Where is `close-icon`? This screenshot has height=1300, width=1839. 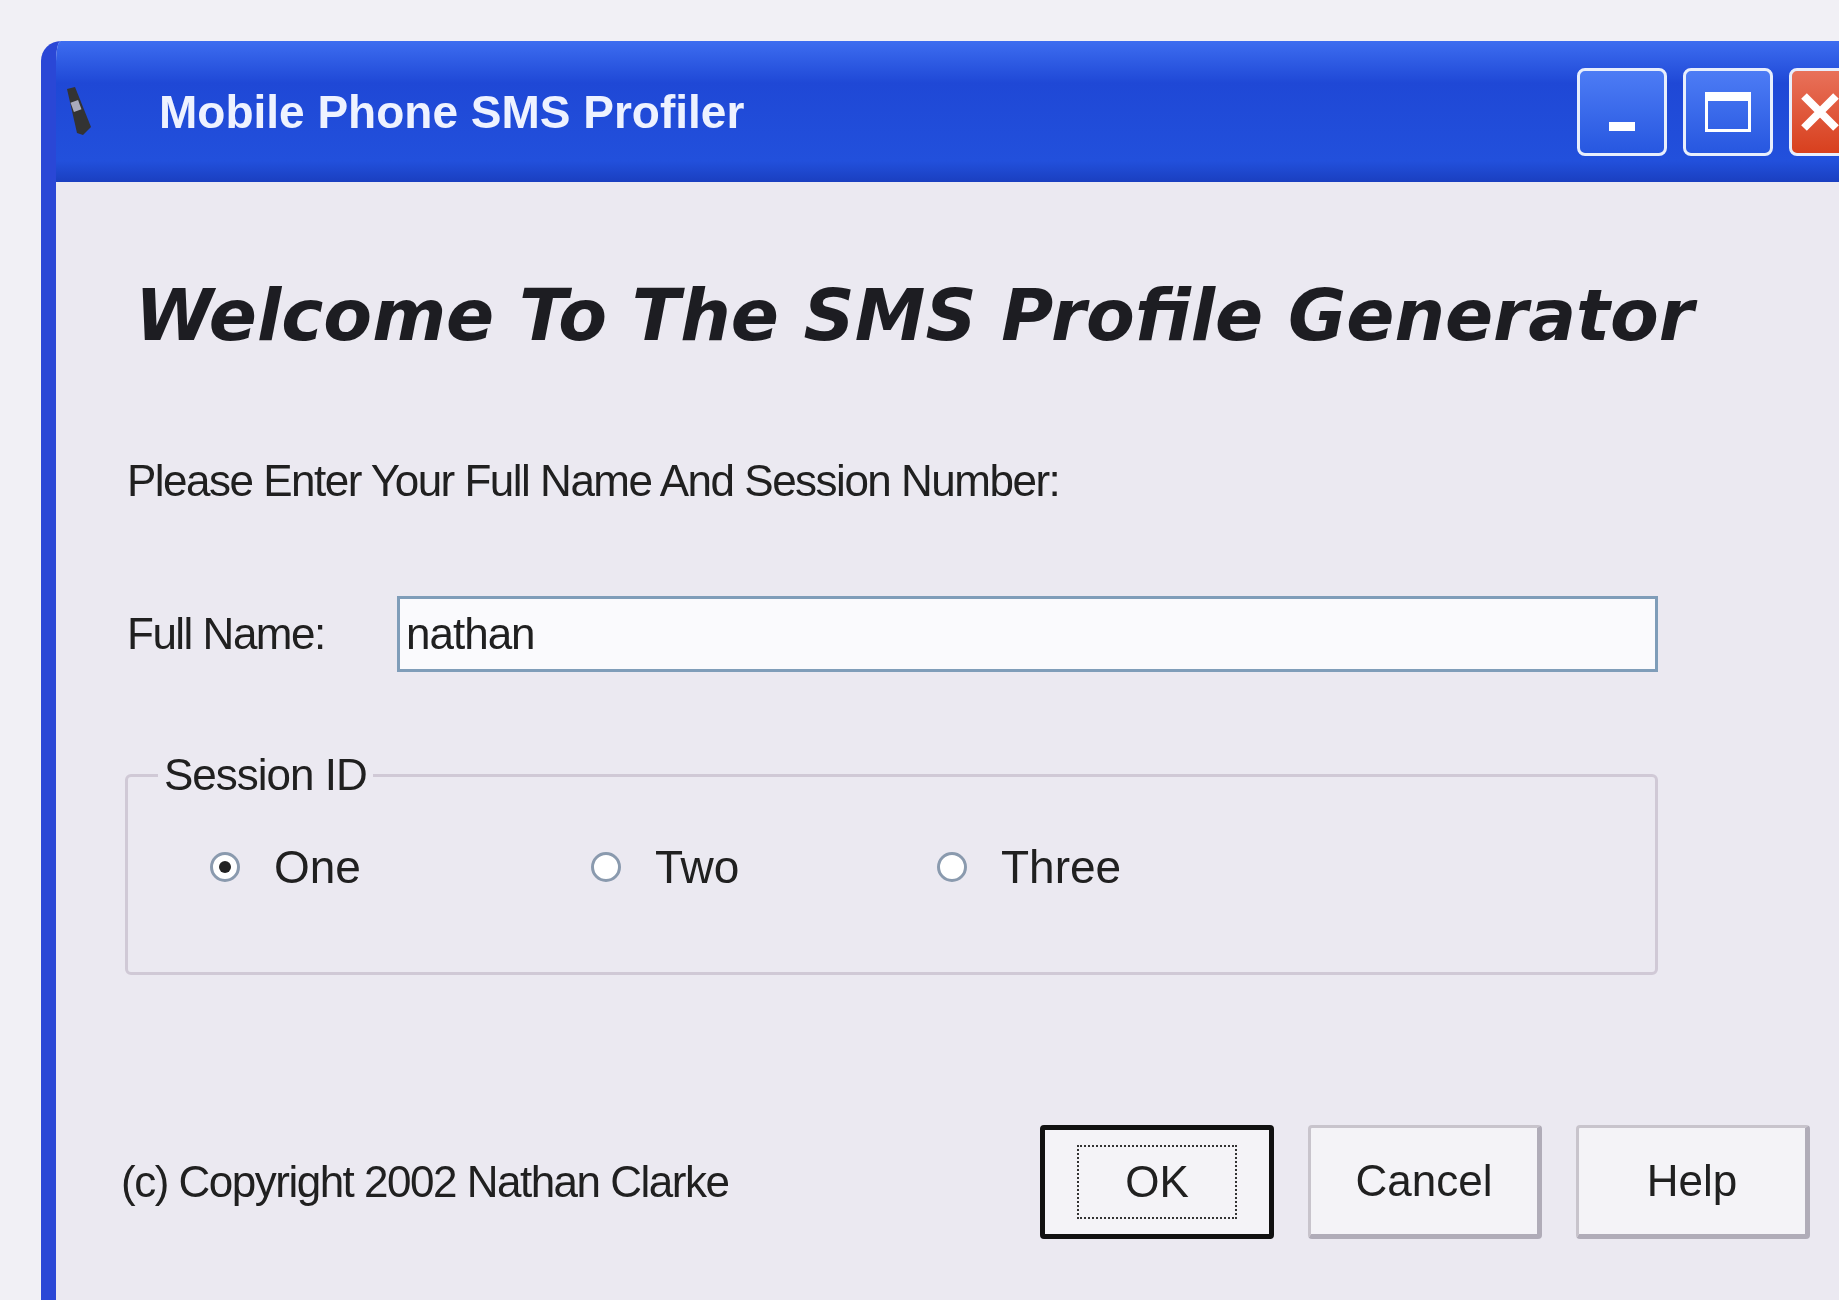
close-icon is located at coordinates (1819, 111).